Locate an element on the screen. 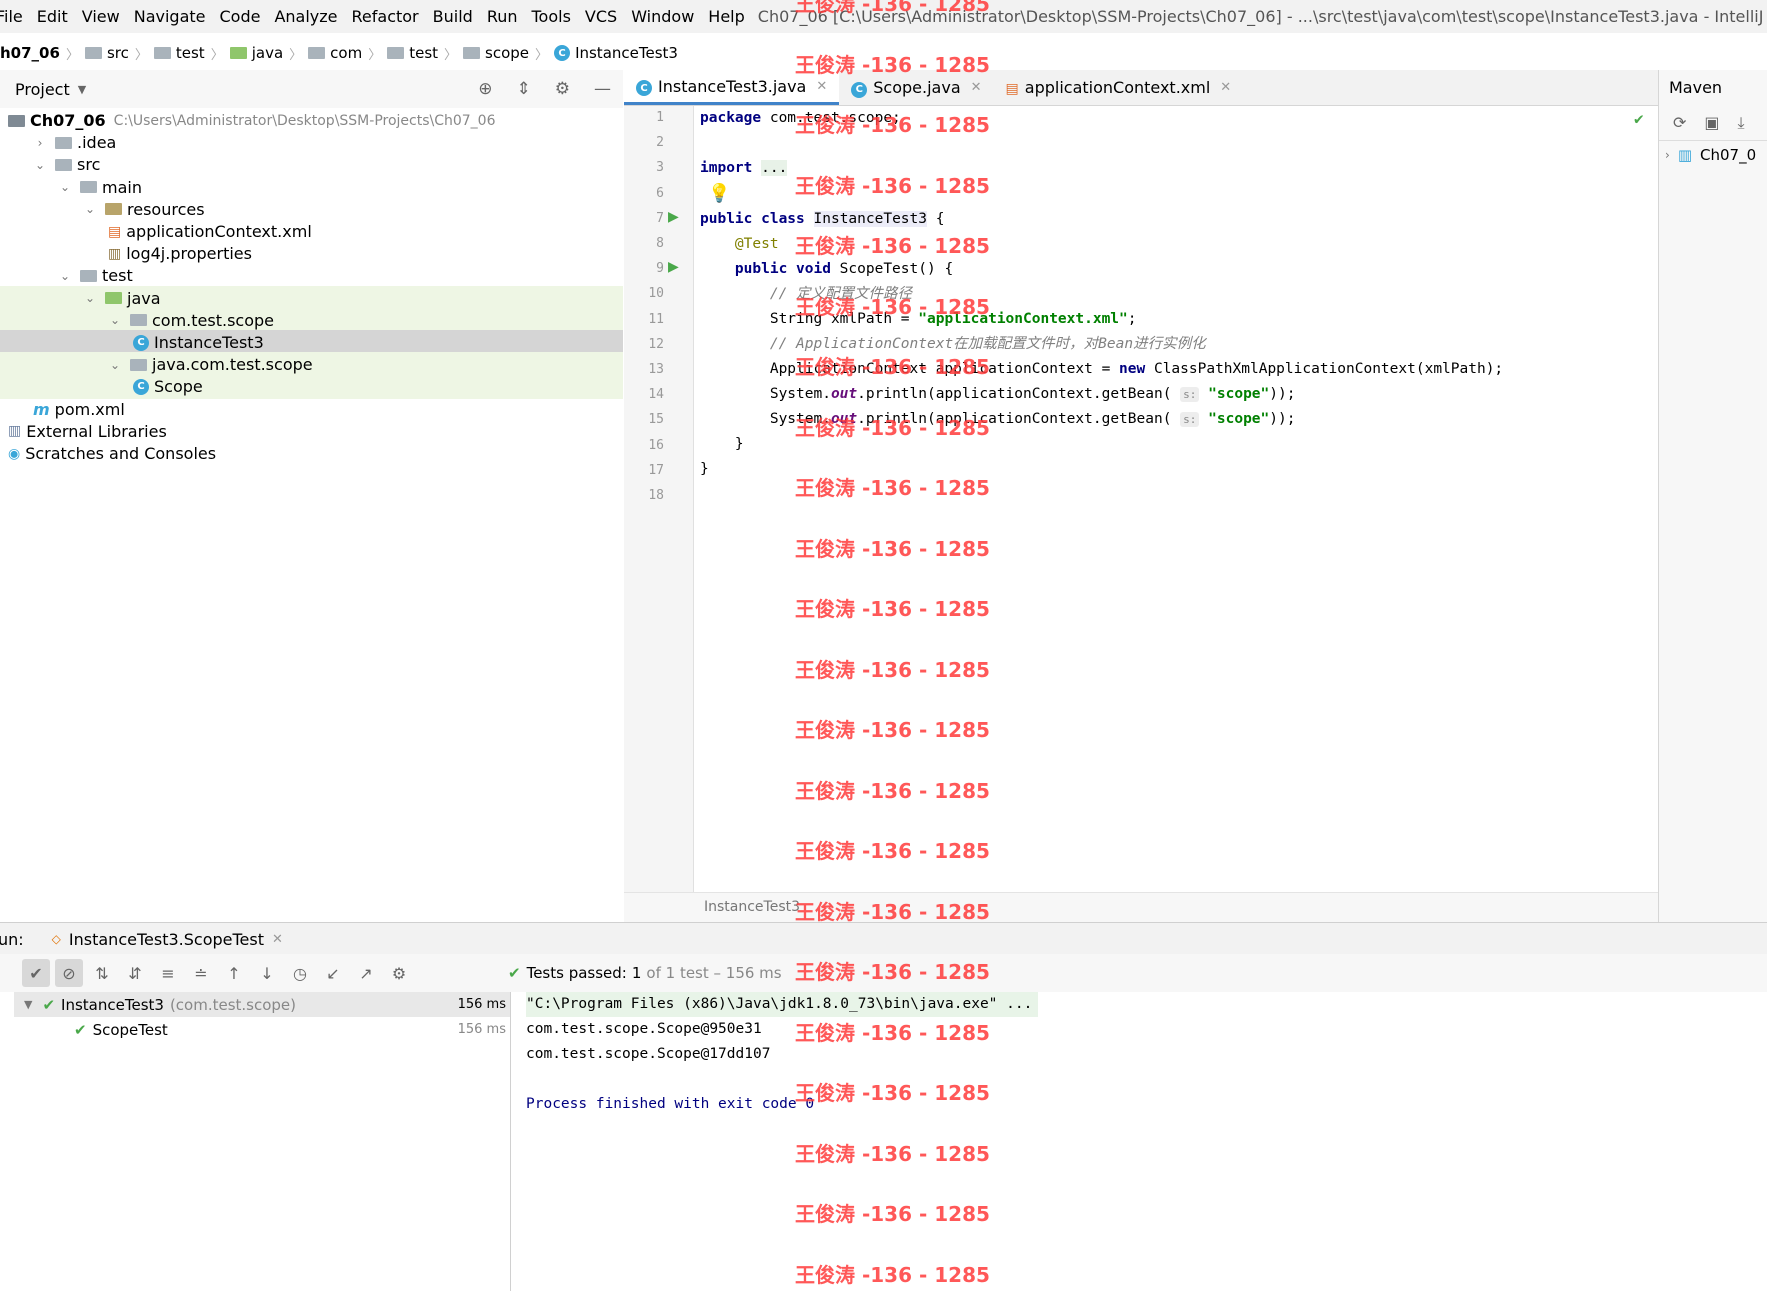  breadcrumb-item: com is located at coordinates (335, 53).